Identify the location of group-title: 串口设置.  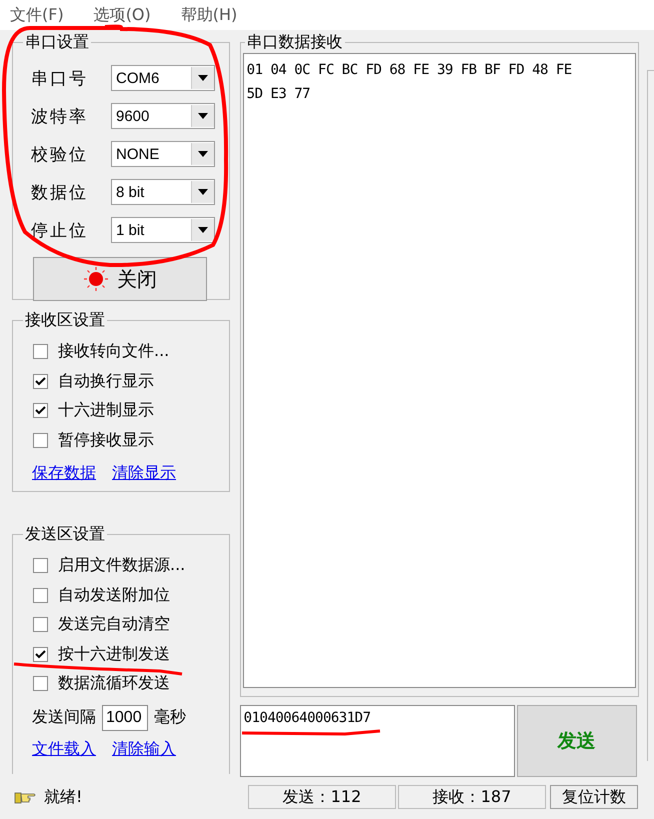
(57, 42).